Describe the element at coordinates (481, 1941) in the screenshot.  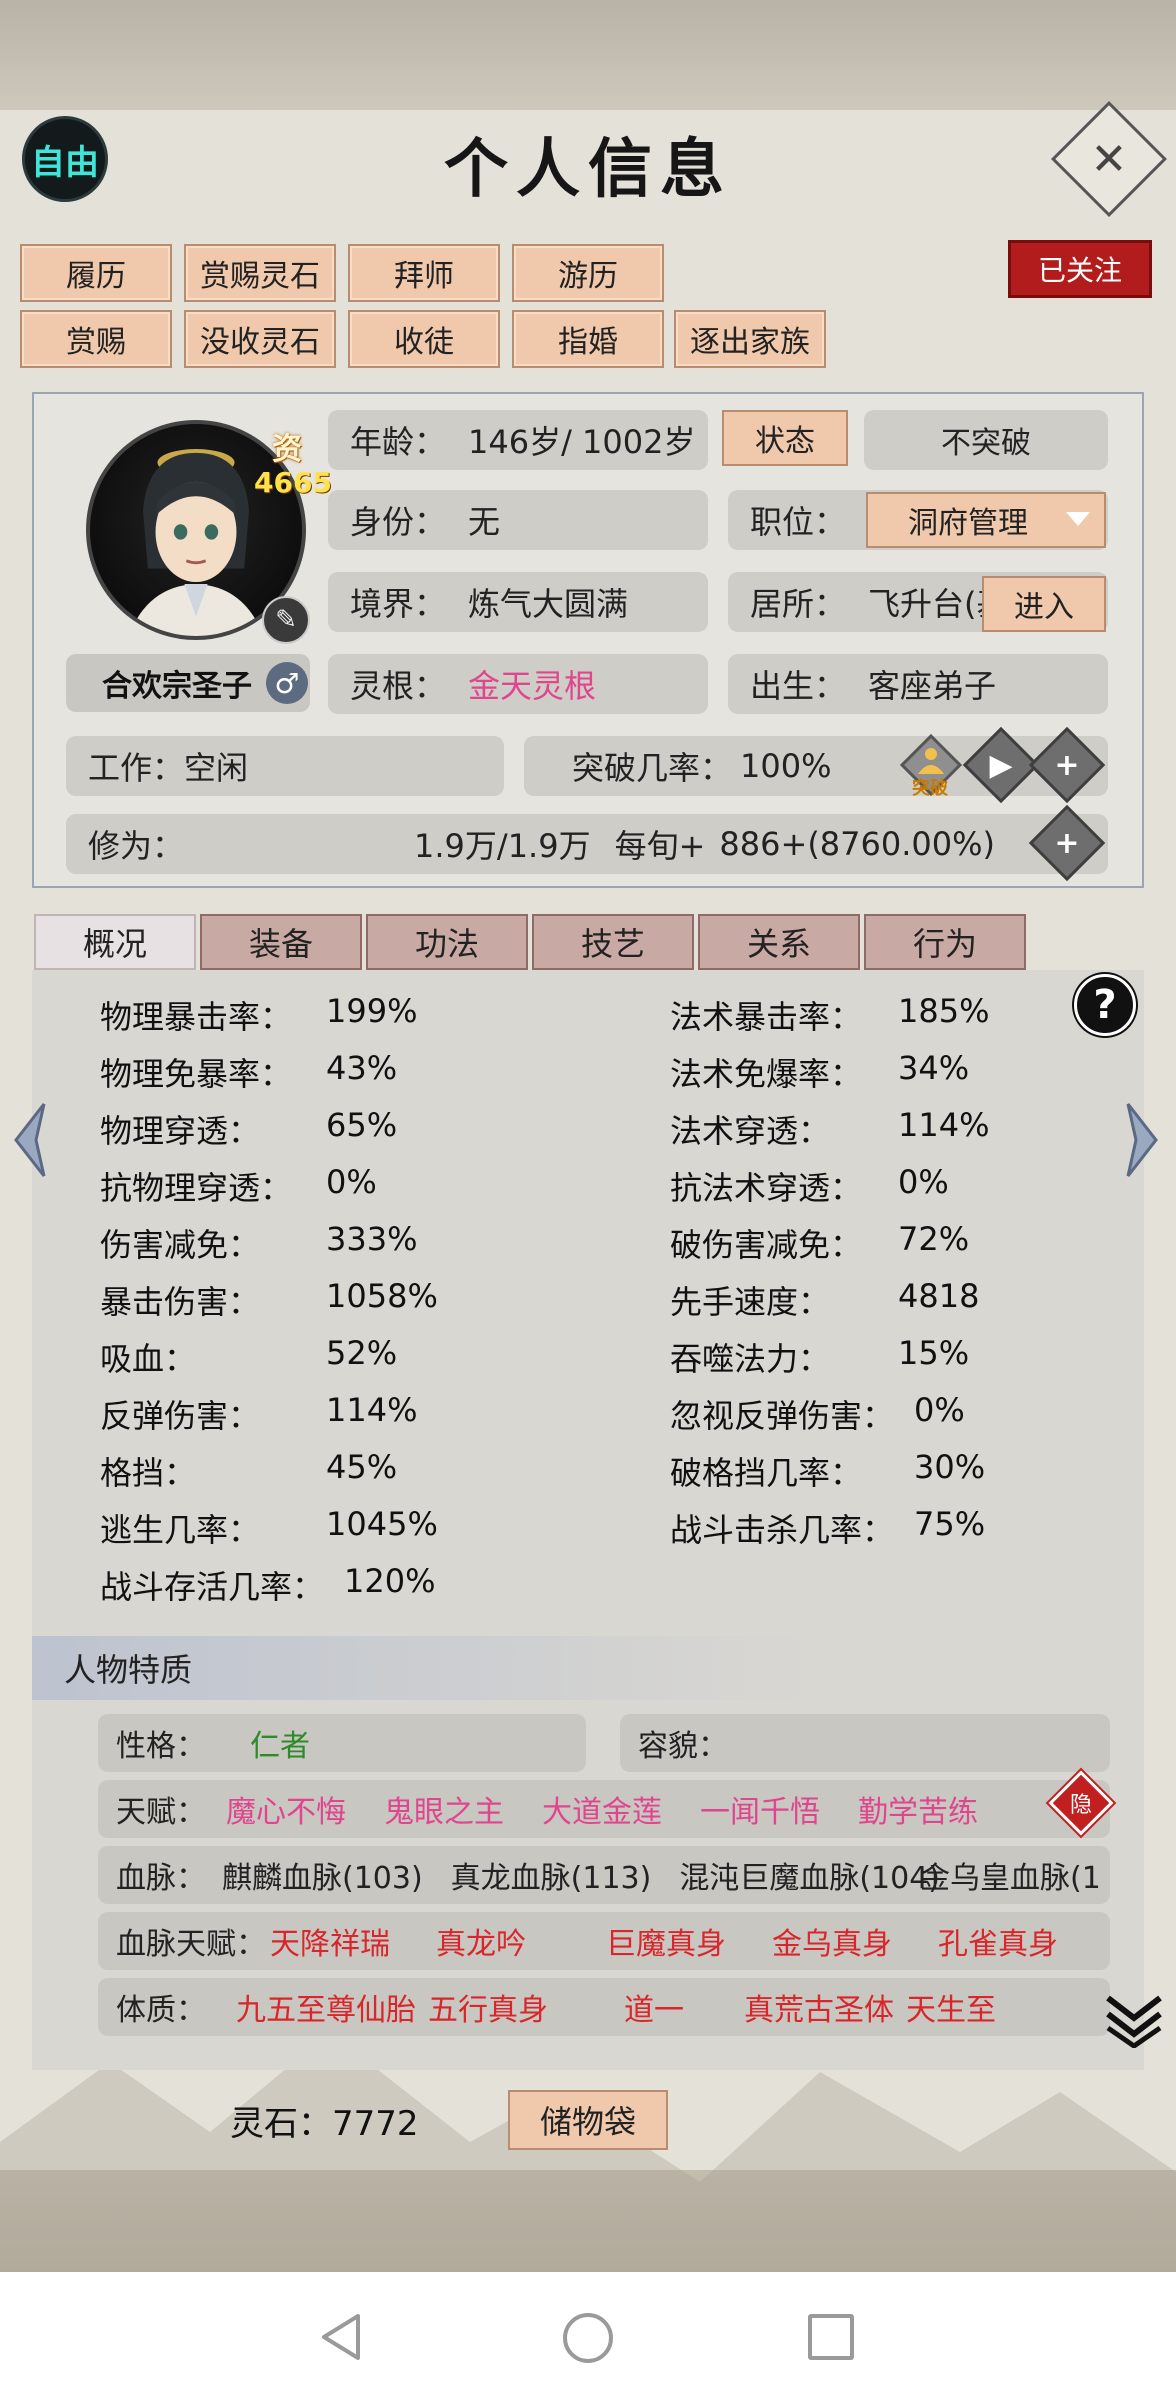
I see `bloodline-talent-item: 真龙吟` at that location.